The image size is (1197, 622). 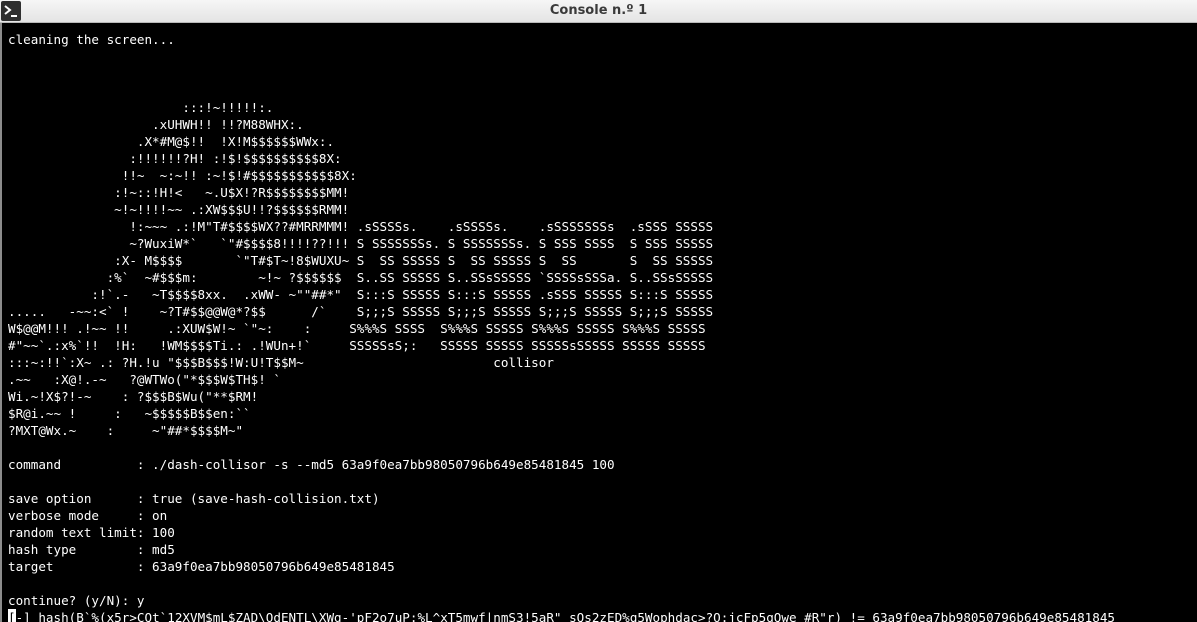 I want to click on ascii-art-line: Wi.~!X$?!-~ : ?$$$B$Wu("**$RM!, so click(x=133, y=396).